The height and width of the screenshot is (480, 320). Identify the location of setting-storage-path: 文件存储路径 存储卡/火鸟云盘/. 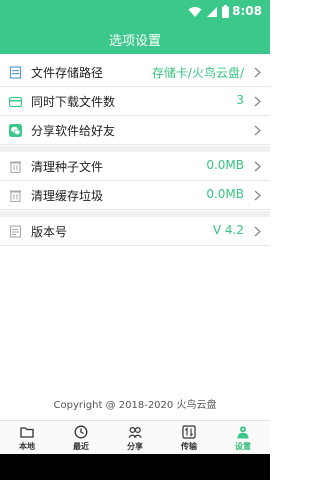
(135, 72).